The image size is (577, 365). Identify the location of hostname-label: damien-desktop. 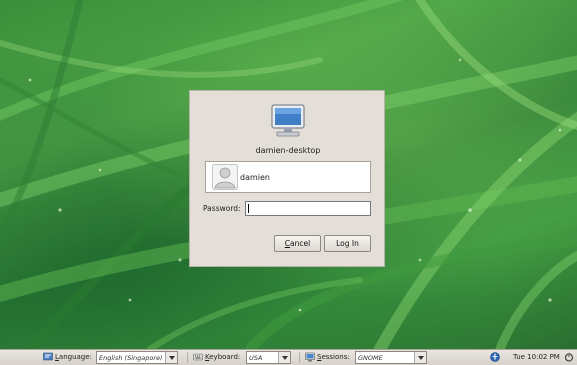
(288, 150).